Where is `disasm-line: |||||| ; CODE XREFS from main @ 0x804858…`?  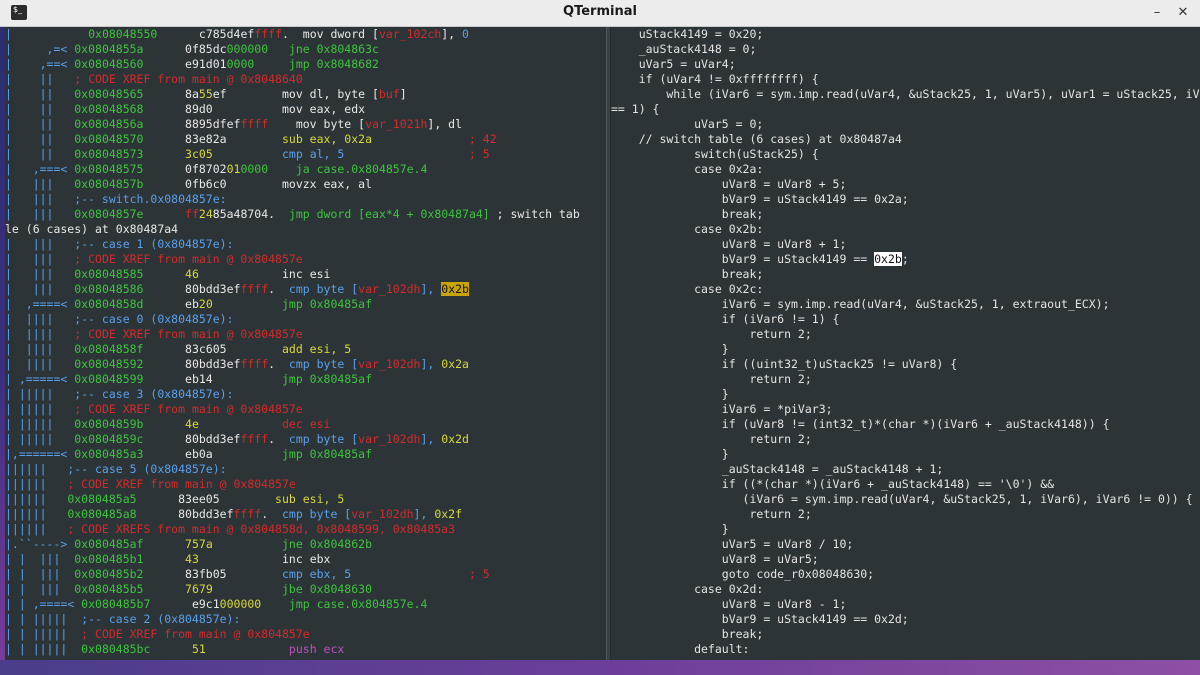 disasm-line: |||||| ; CODE XREFS from main @ 0x804858… is located at coordinates (305, 529).